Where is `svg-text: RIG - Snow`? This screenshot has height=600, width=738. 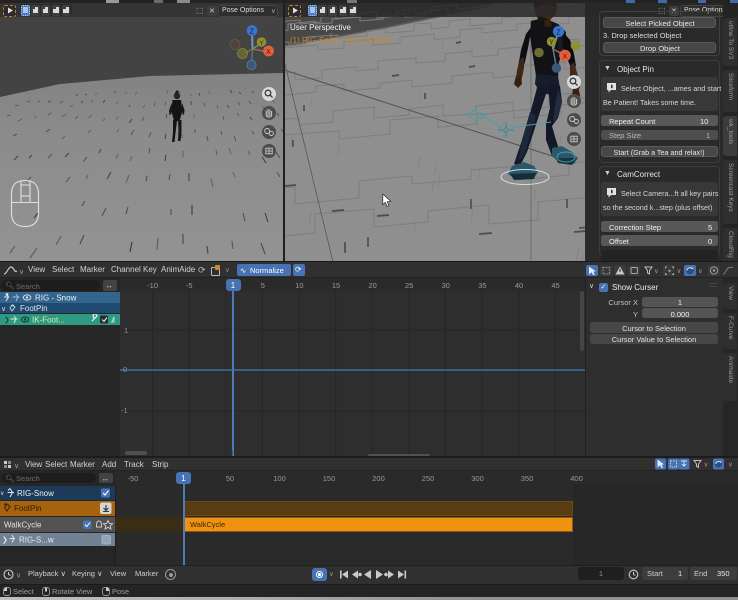
svg-text: RIG - Snow is located at coordinates (56, 298).